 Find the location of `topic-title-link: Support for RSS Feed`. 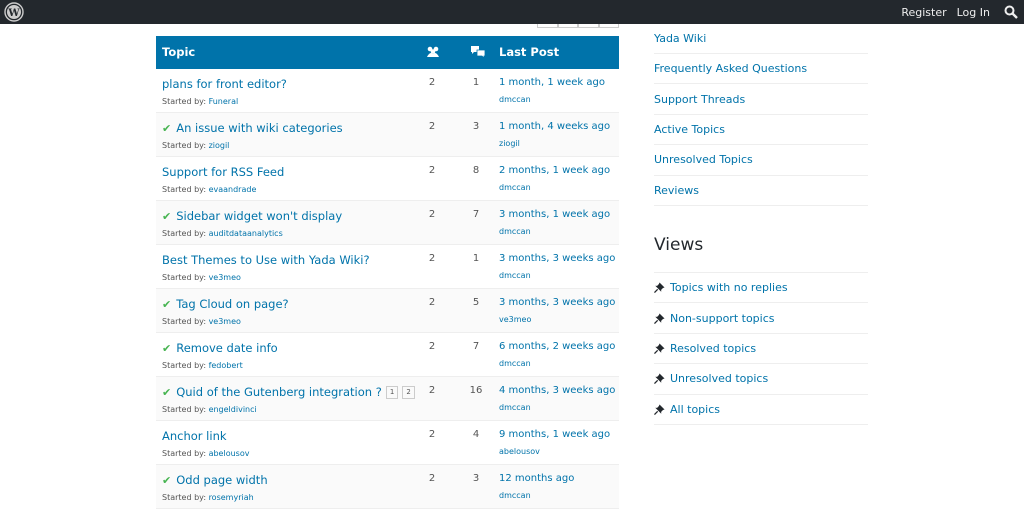

topic-title-link: Support for RSS Feed is located at coordinates (223, 172).